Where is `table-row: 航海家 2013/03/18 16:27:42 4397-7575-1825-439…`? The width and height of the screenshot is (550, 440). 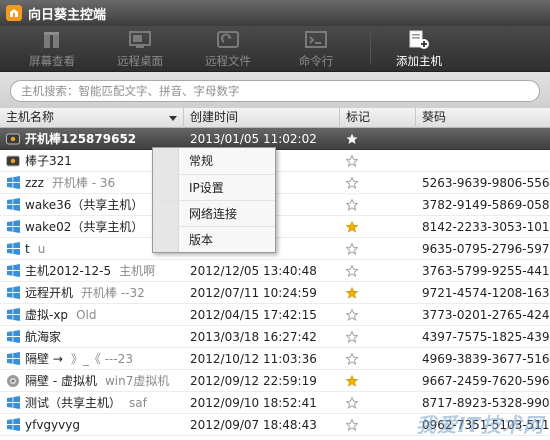
table-row: 航海家 2013/03/18 16:27:42 4397-7575-1825-439… is located at coordinates (275, 337).